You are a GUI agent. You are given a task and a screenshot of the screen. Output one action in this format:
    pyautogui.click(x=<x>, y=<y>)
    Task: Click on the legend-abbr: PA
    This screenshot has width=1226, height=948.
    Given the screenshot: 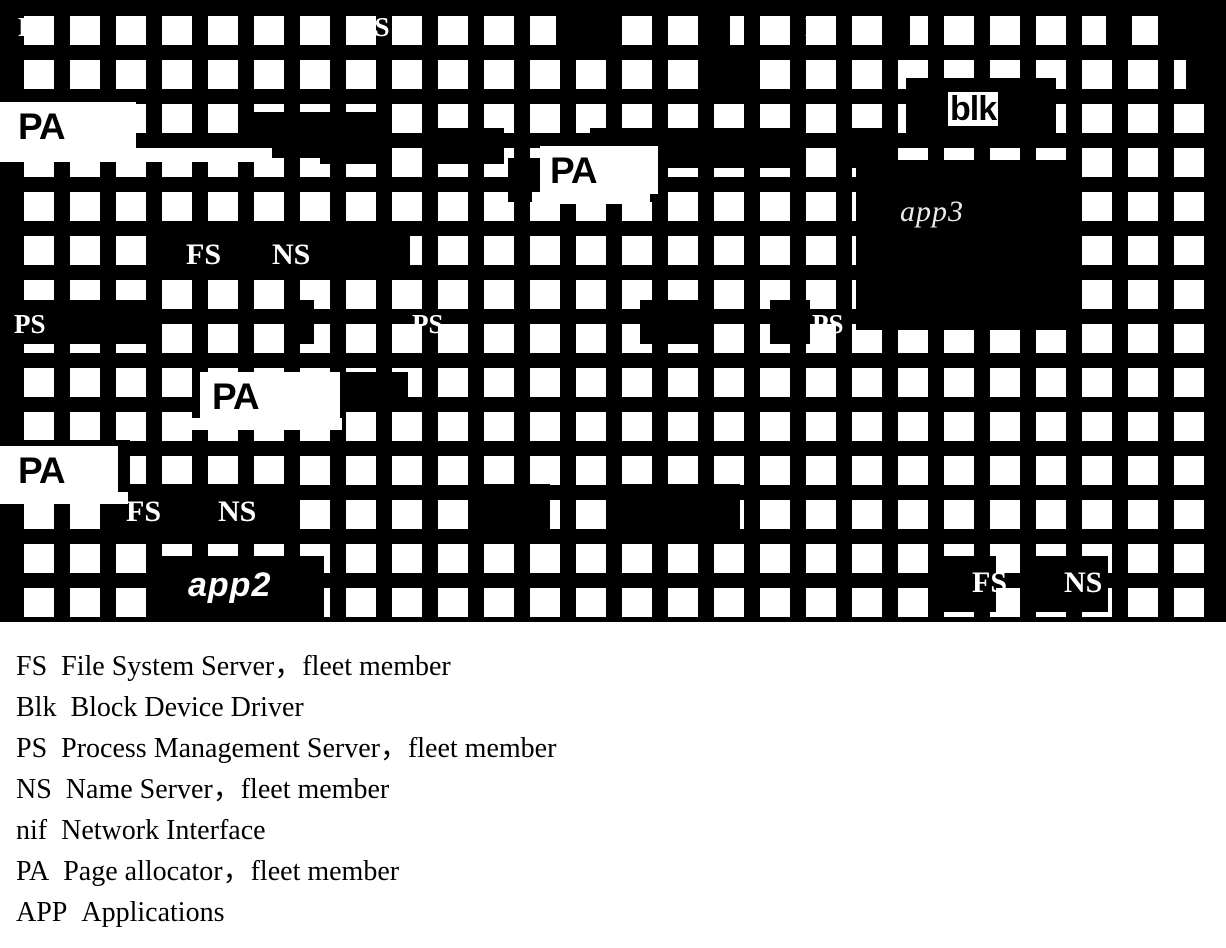 What is the action you would take?
    pyautogui.click(x=33, y=871)
    